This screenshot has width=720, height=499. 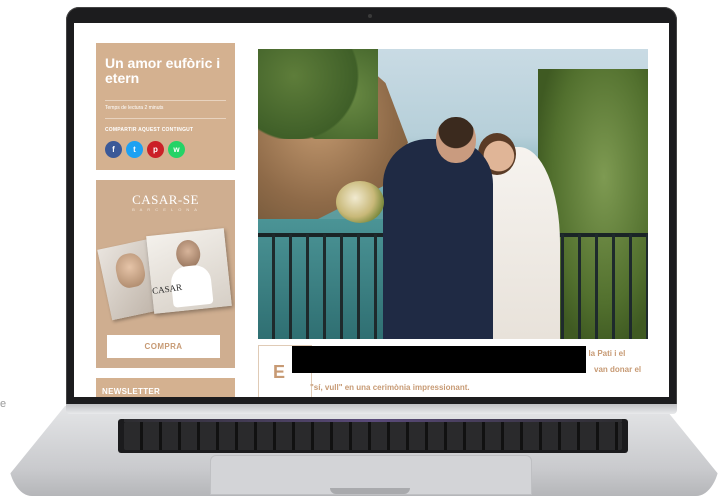 I want to click on keyboard, so click(x=373, y=436).